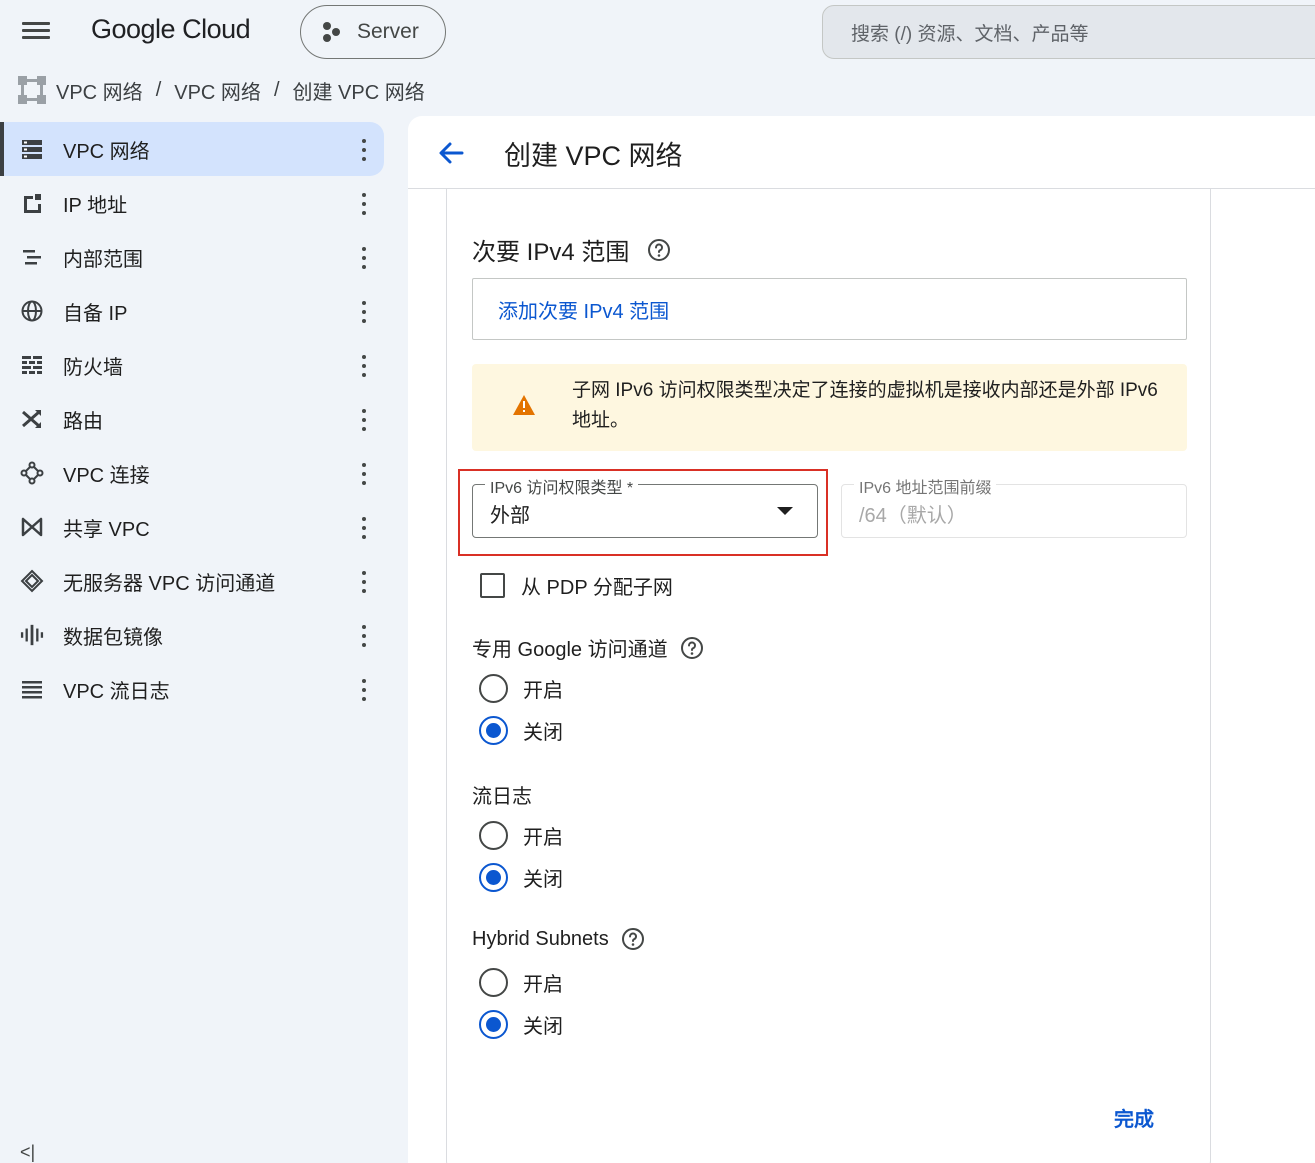 Image resolution: width=1315 pixels, height=1163 pixels. Describe the element at coordinates (829, 309) in the screenshot. I see `add-secondary-range-button: 添加次要 IPv4 范围` at that location.